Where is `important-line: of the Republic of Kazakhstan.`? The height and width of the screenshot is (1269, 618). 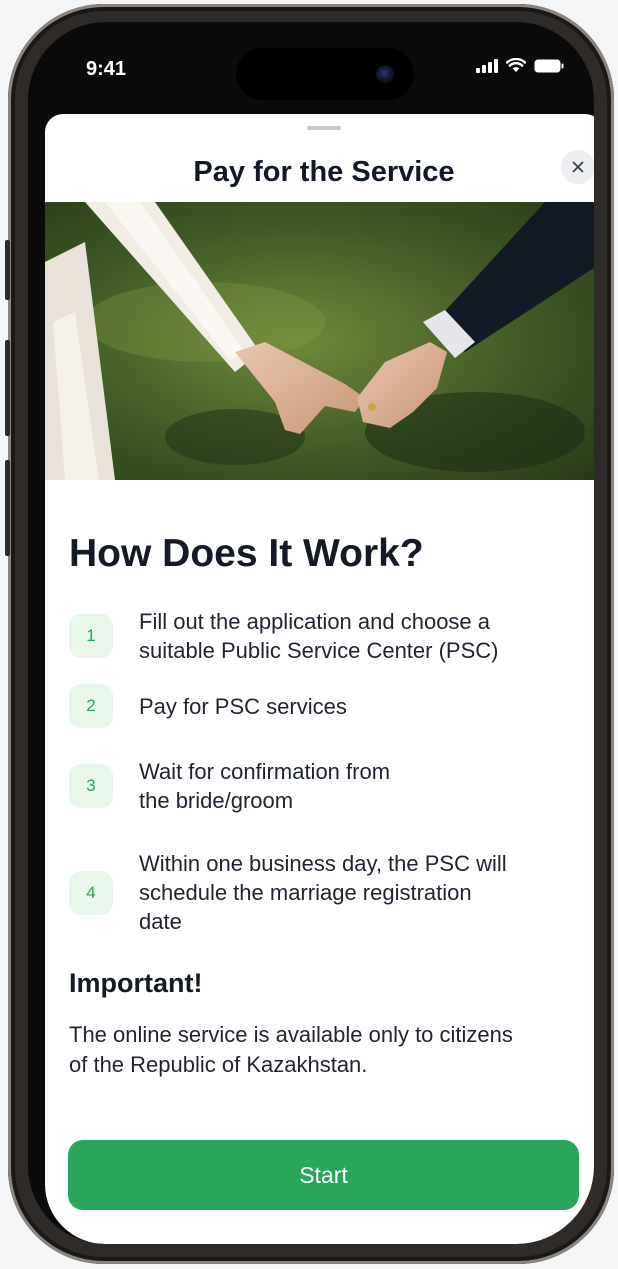 important-line: of the Republic of Kazakhstan. is located at coordinates (218, 1064).